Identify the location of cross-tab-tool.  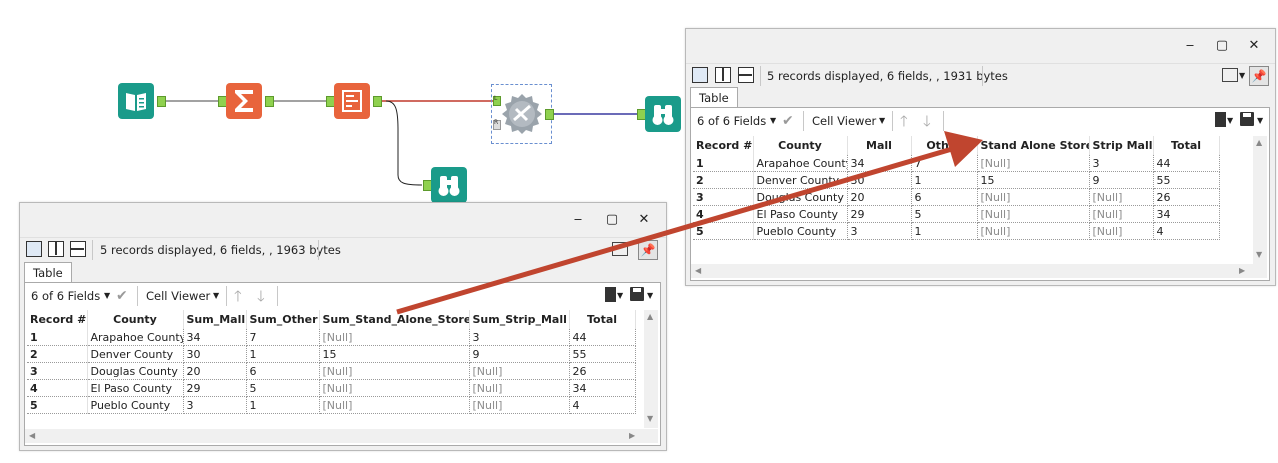
(522, 114).